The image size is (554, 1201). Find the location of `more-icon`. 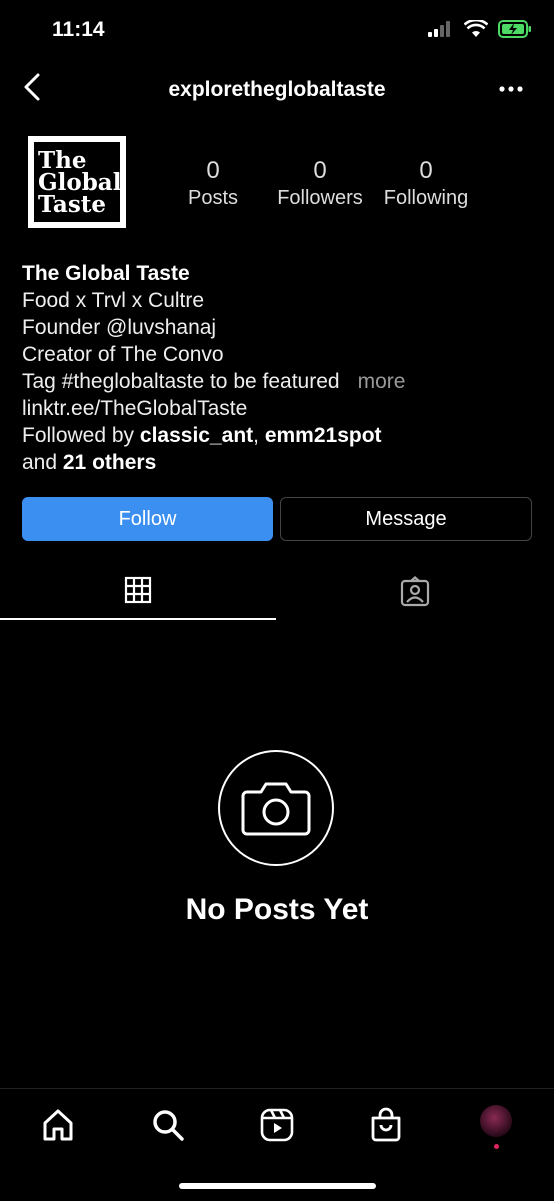

more-icon is located at coordinates (511, 89).